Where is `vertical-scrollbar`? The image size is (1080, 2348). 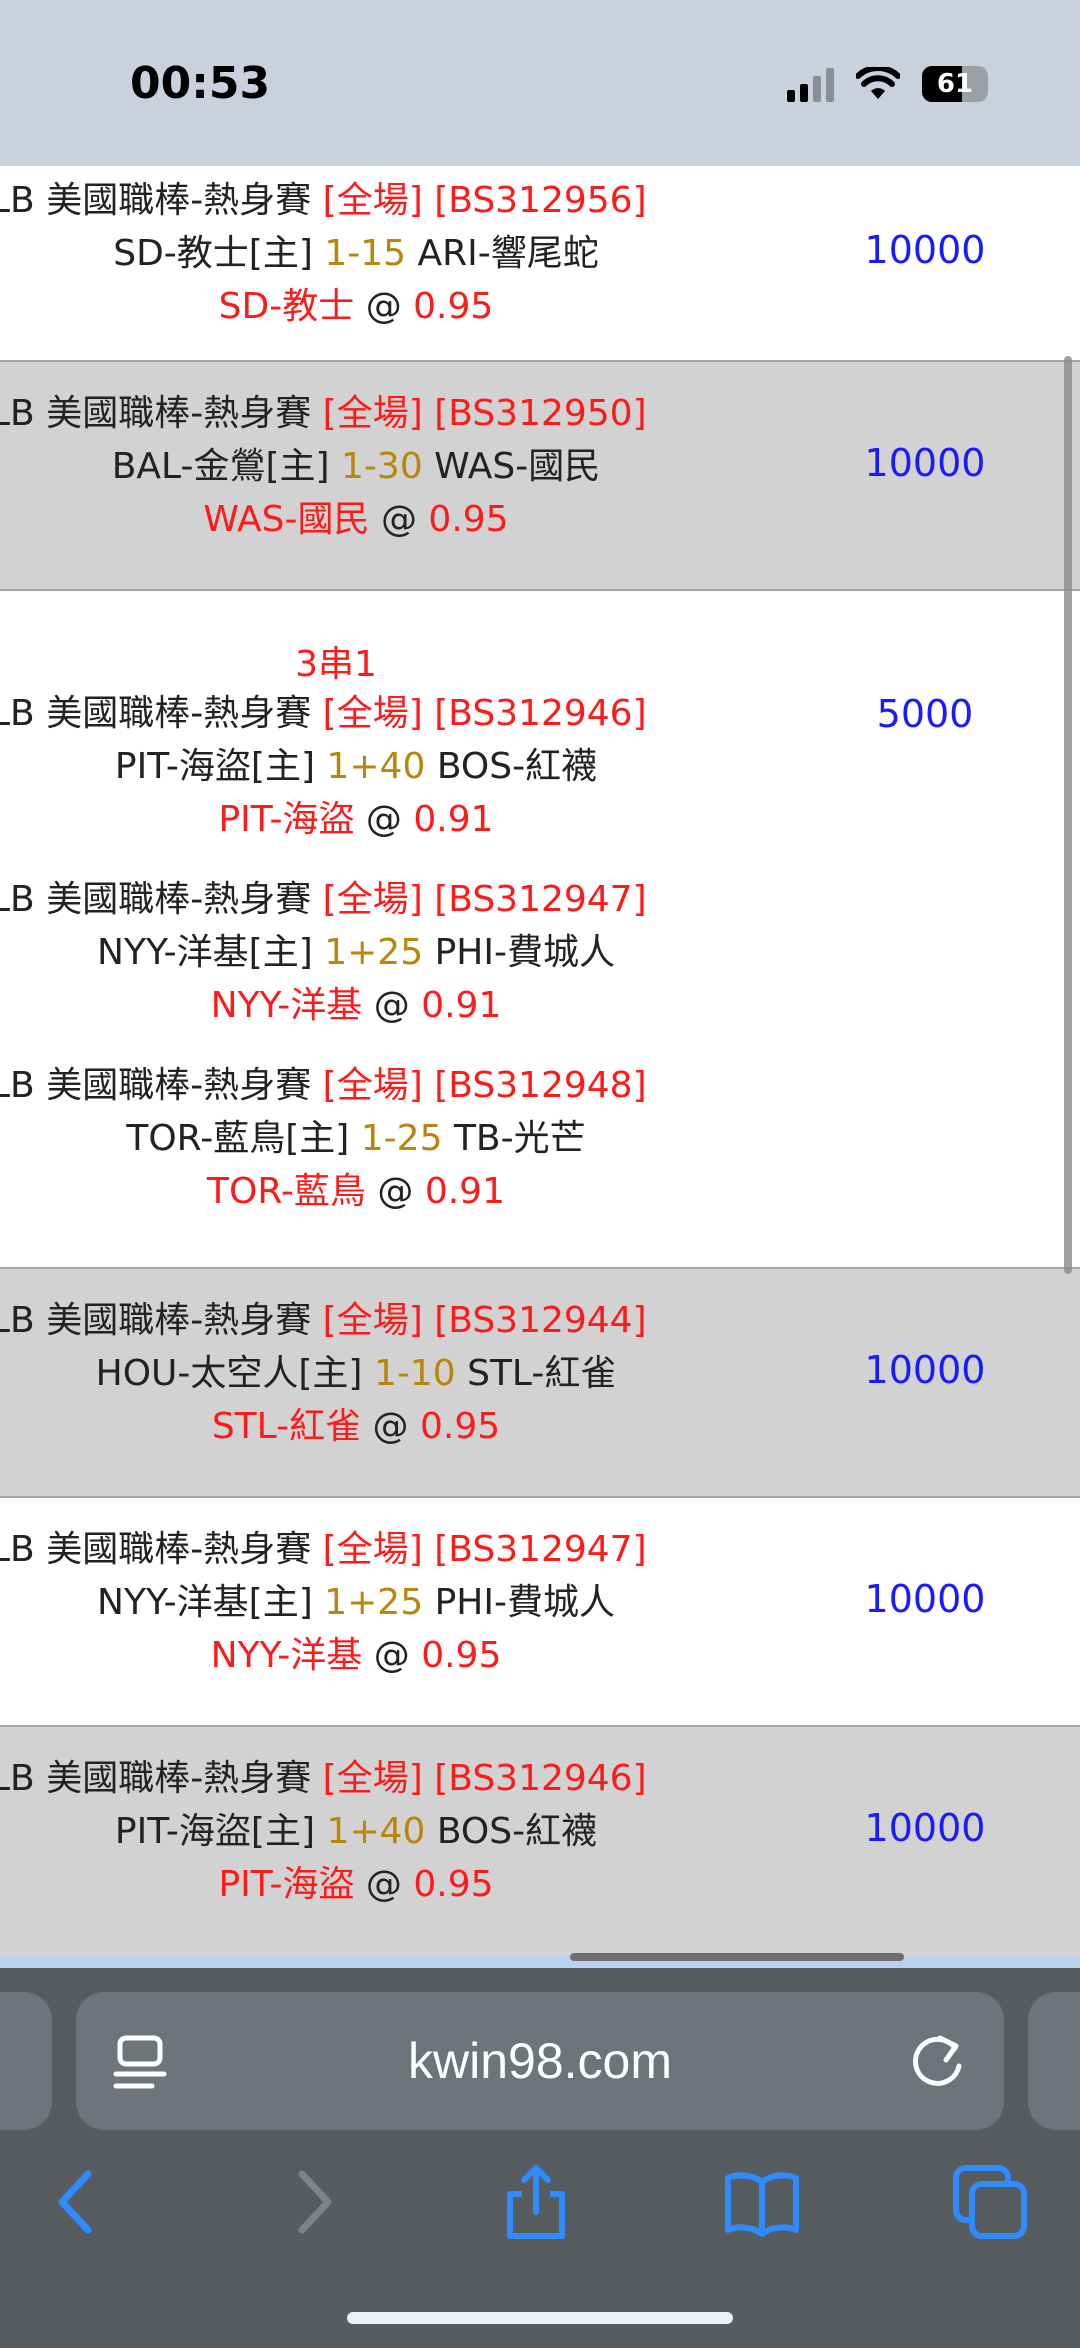 vertical-scrollbar is located at coordinates (1068, 815).